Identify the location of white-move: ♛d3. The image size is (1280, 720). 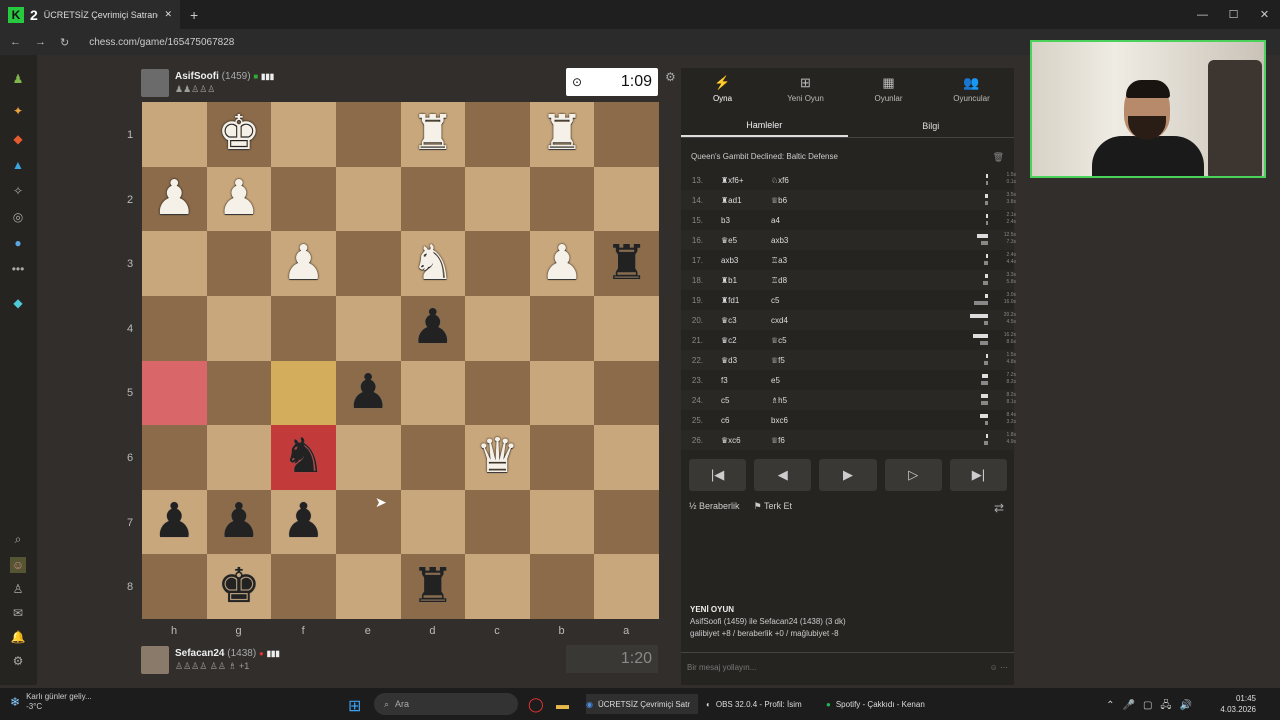
(739, 360).